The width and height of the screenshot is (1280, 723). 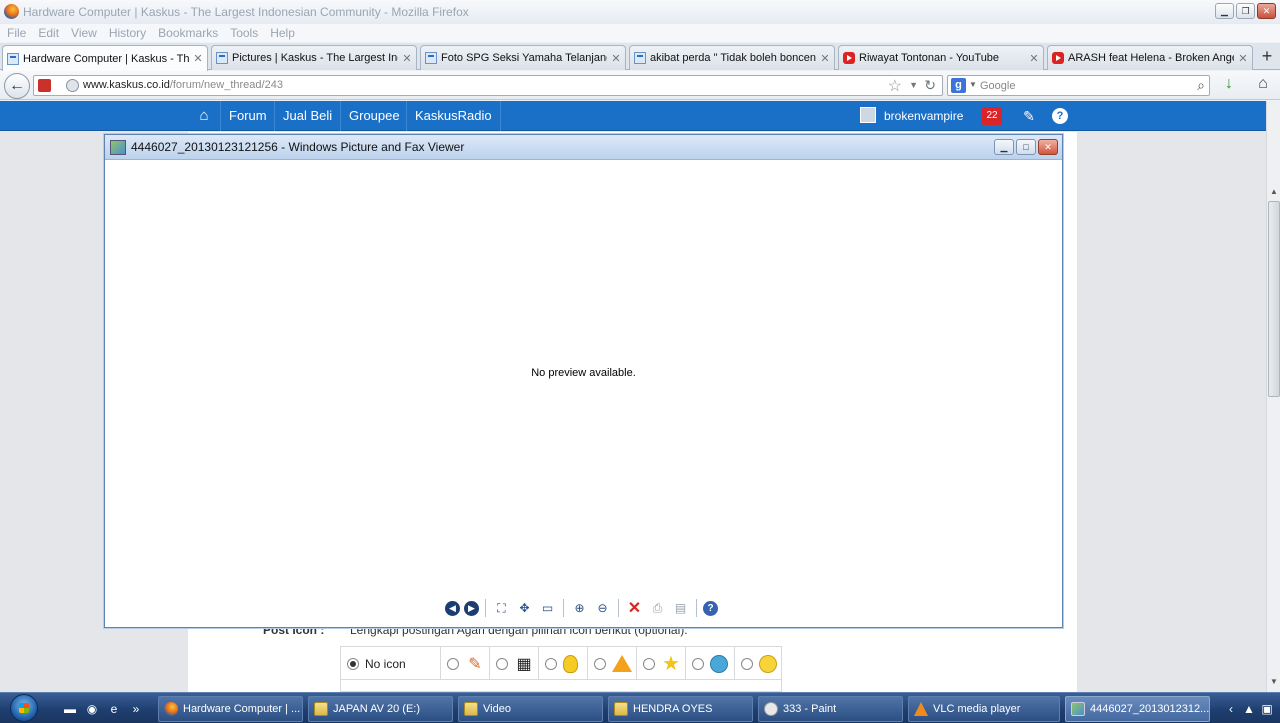 I want to click on taskbar-item-vlc: VLC media player, so click(x=984, y=709).